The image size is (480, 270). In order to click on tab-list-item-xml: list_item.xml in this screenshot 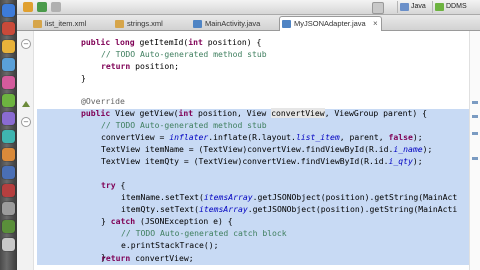, I will do `click(58, 23)`.